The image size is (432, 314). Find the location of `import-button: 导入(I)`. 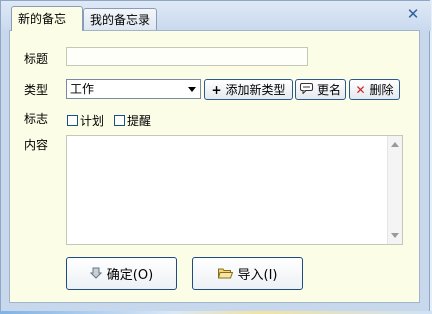

import-button: 导入(I) is located at coordinates (247, 273).